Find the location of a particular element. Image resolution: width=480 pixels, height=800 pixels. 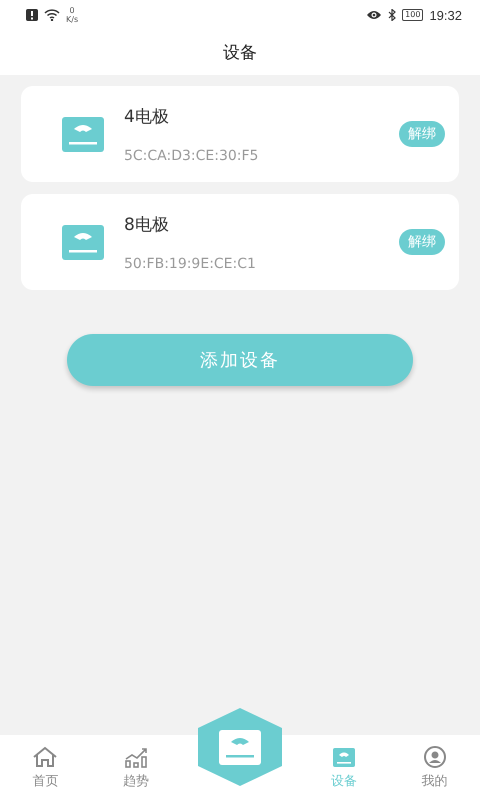

nav-tab: 设备 is located at coordinates (344, 767).